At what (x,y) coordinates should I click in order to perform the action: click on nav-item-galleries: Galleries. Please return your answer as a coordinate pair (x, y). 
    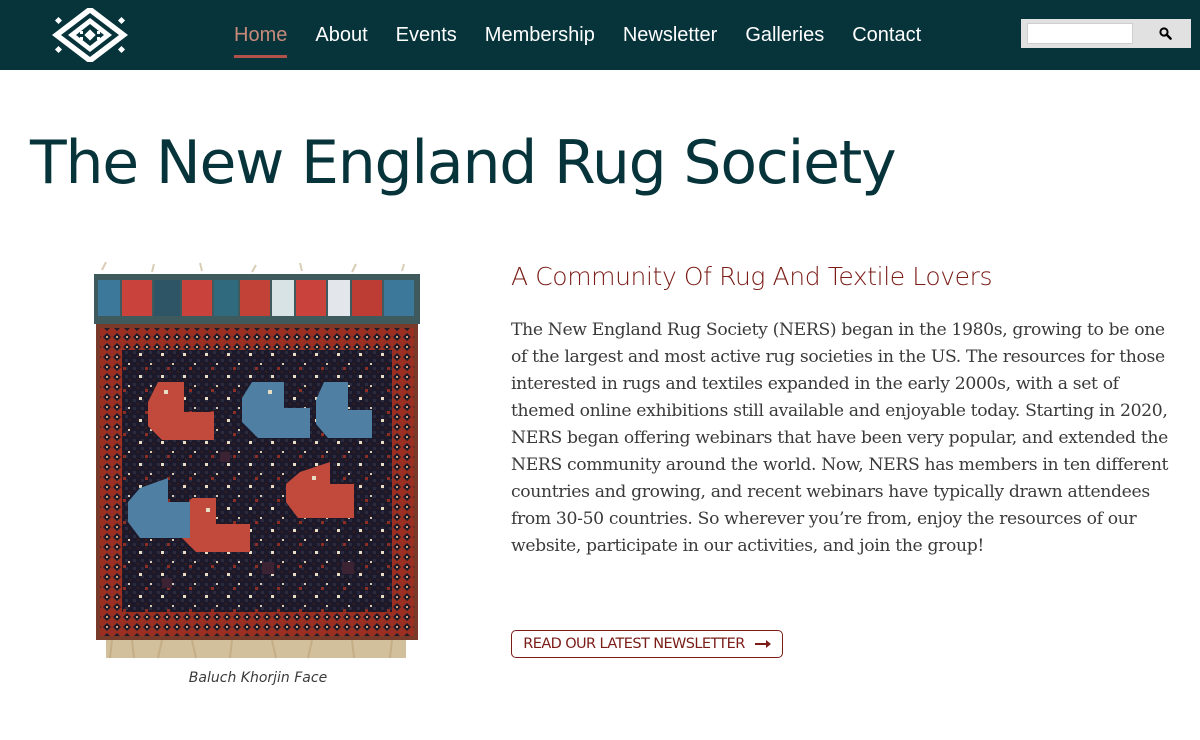
    Looking at the image, I should click on (784, 35).